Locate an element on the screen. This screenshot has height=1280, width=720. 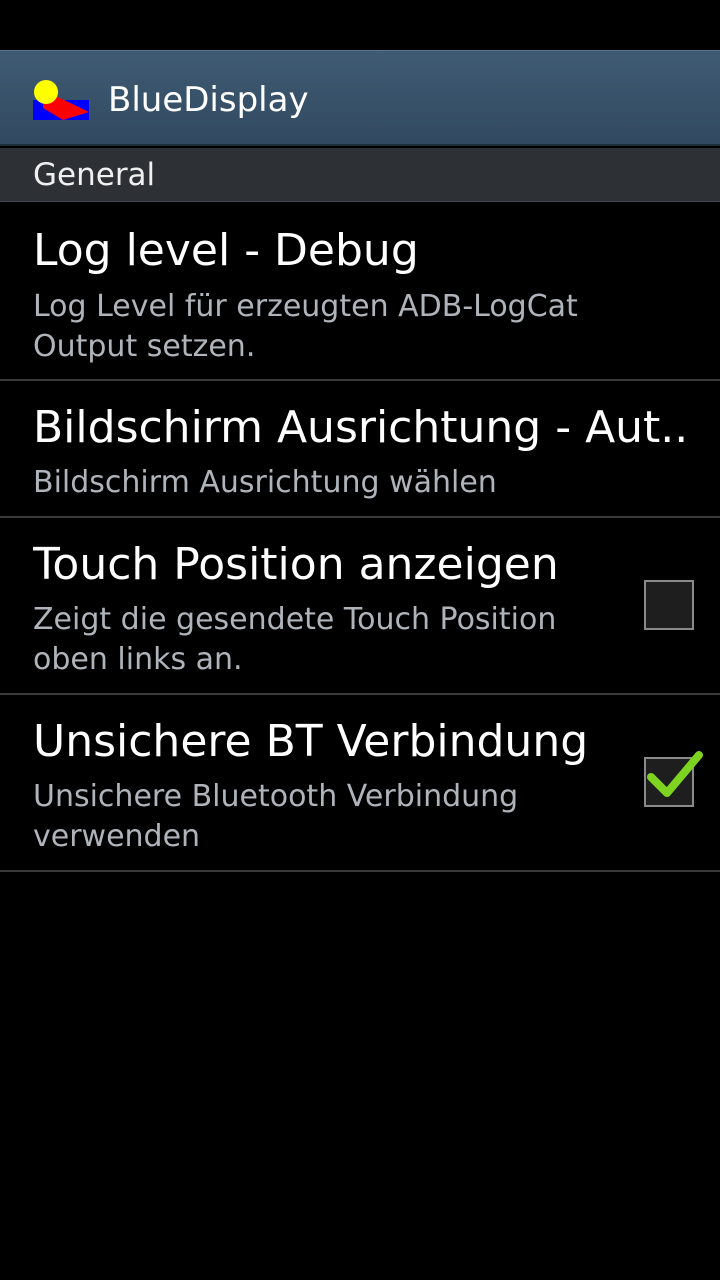
bluedisplay-logo-icon is located at coordinates (61, 100).